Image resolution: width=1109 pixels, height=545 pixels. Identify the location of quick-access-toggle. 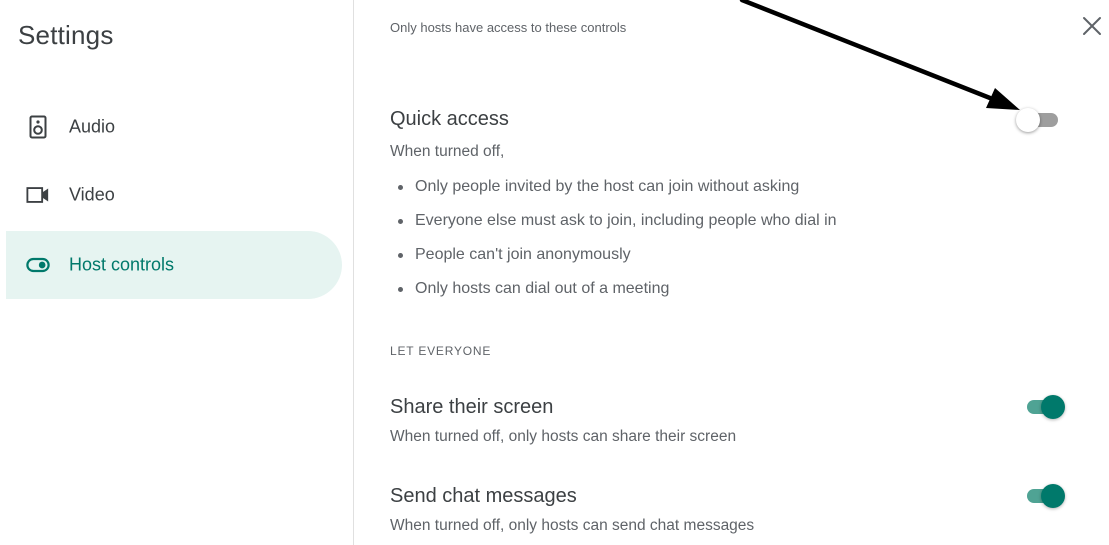
(1038, 120).